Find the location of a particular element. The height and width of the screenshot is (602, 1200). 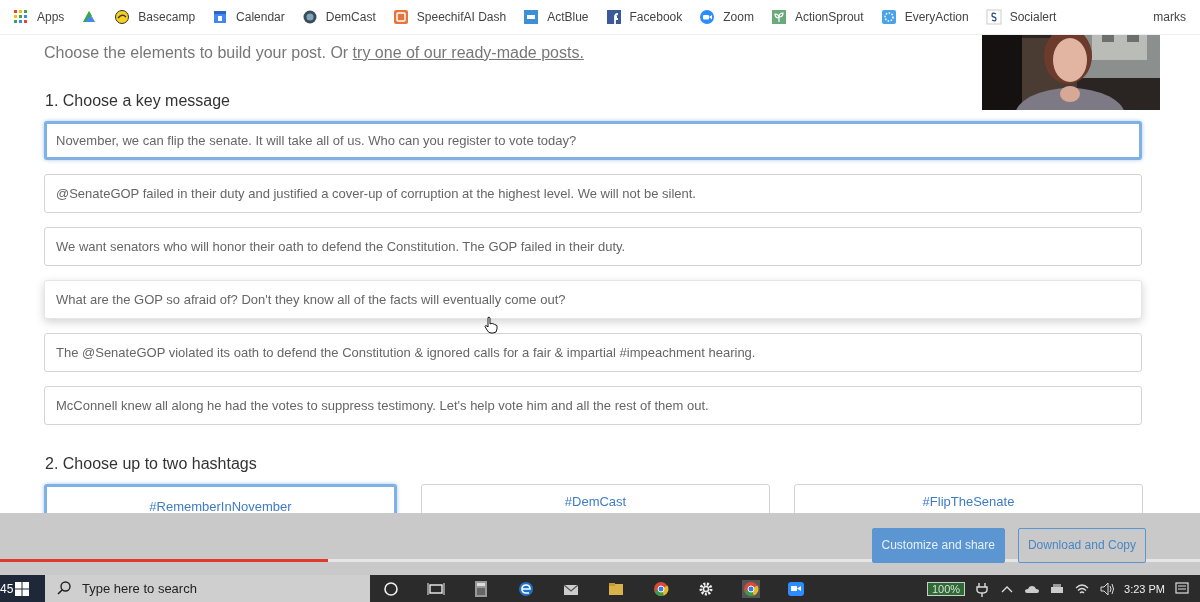

search-field: Type here to search is located at coordinates (207, 588).